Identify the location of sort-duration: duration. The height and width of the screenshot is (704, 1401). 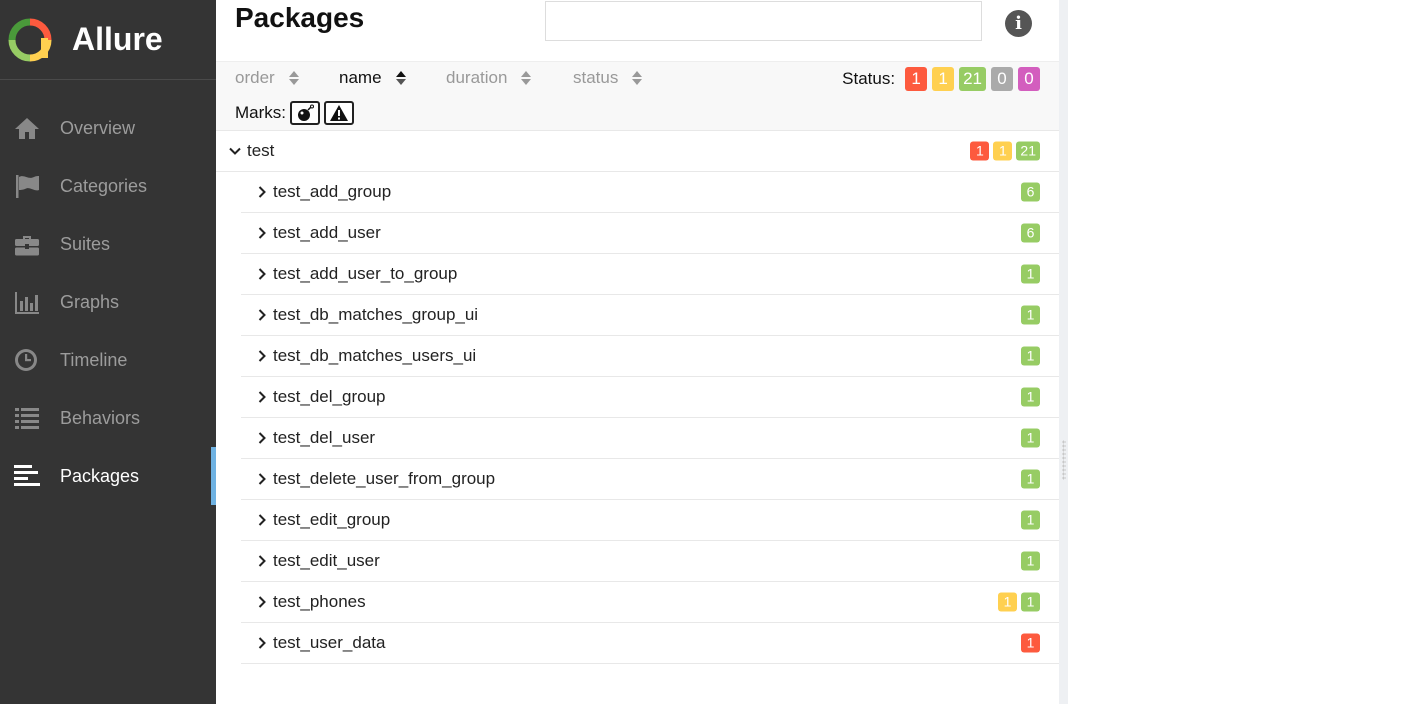
(489, 78).